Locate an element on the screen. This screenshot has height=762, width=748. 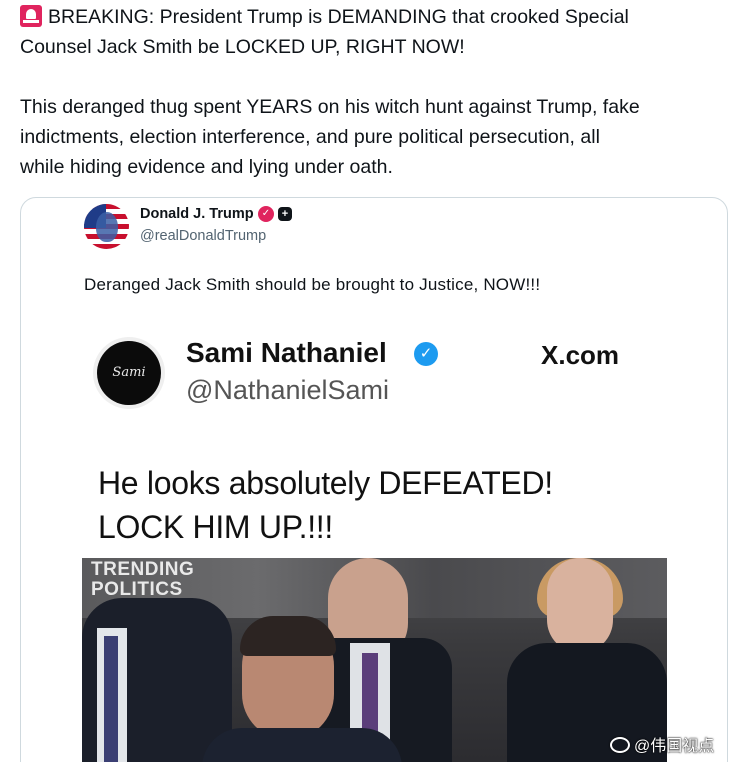
watermark: @伟国视点 is located at coordinates (662, 744).